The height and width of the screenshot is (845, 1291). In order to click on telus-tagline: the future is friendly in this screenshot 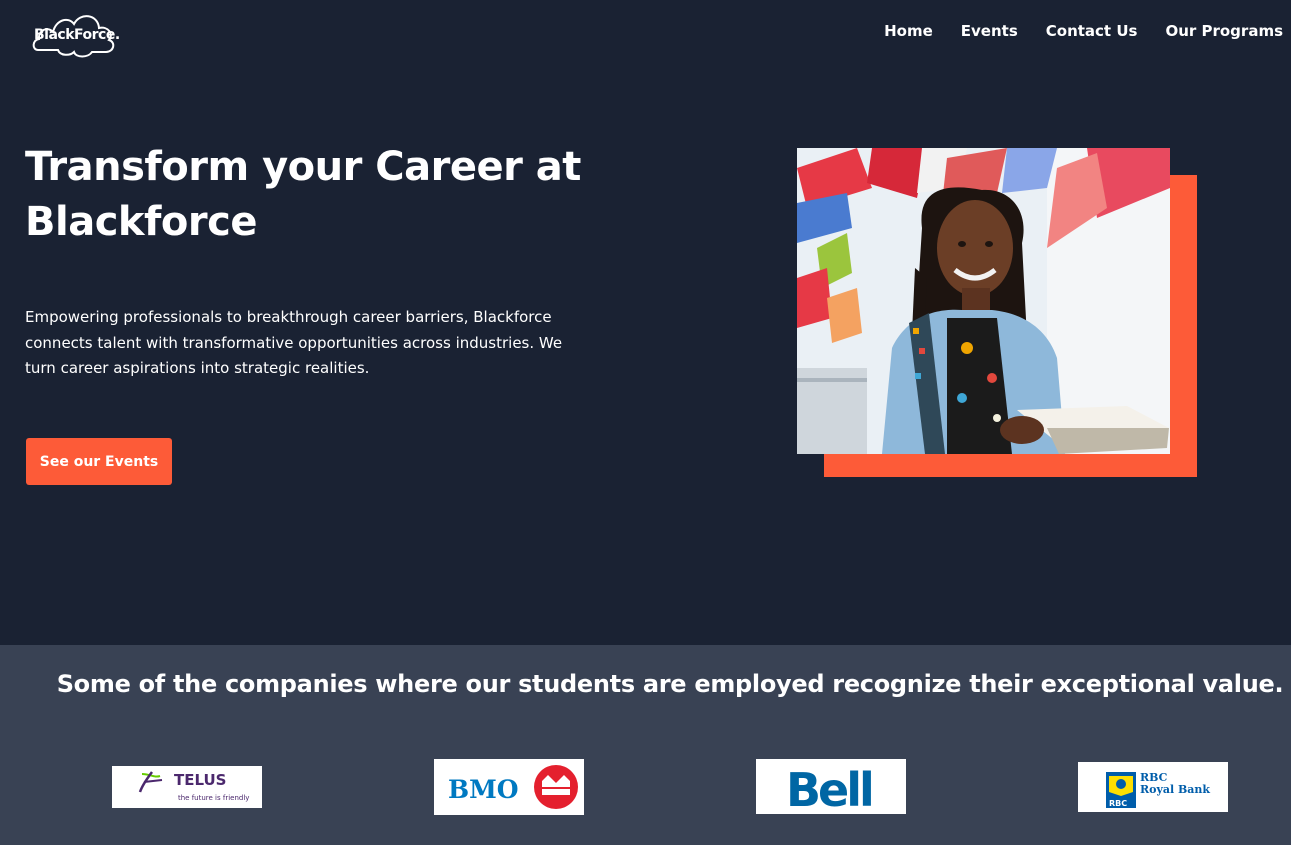, I will do `click(213, 798)`.